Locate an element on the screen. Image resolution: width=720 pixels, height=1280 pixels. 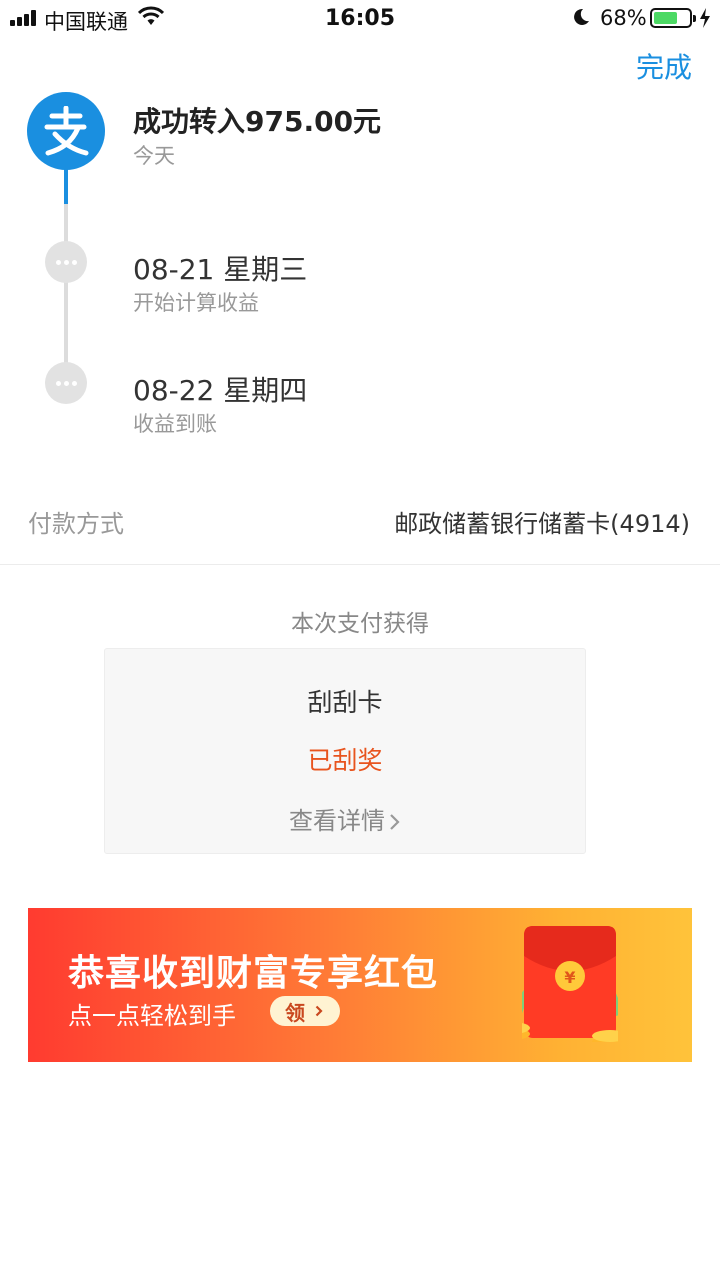
scratch-card-name: 刮刮卡 is located at coordinates (345, 702).